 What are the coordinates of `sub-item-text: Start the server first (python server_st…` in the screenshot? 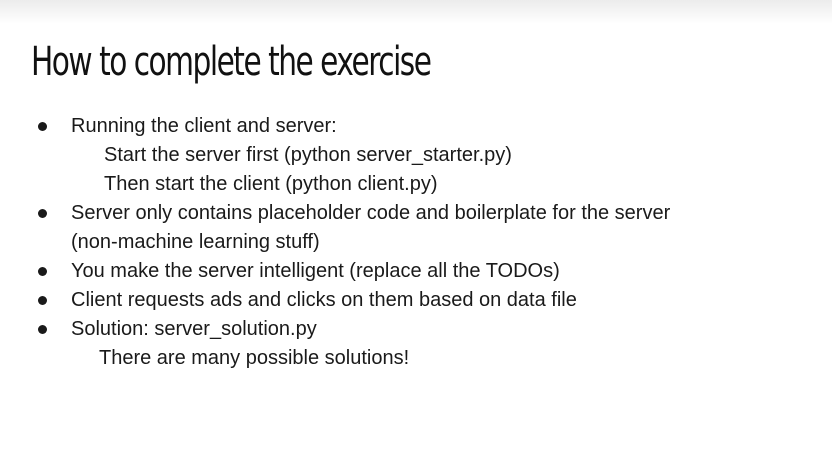 It's located at (308, 155).